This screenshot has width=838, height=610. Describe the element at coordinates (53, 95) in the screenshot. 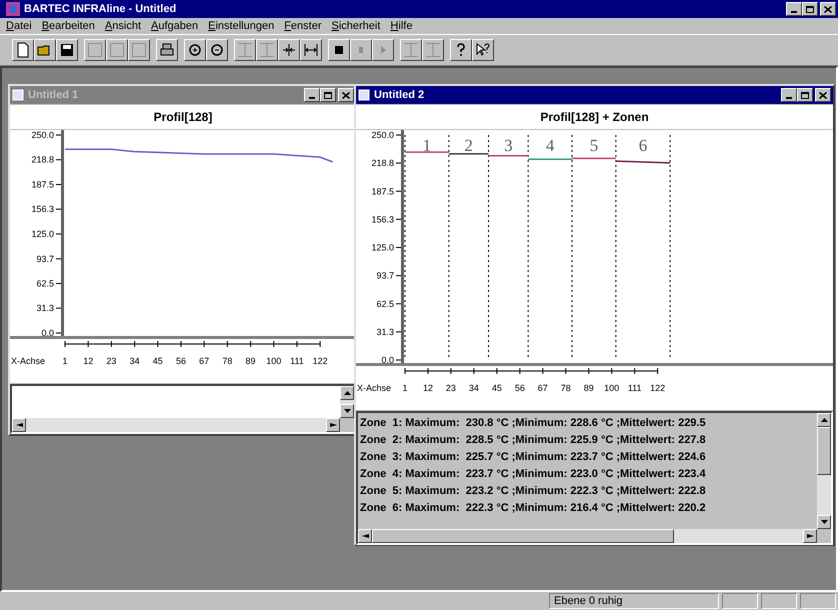

I see `window-title: Untitled 1` at that location.